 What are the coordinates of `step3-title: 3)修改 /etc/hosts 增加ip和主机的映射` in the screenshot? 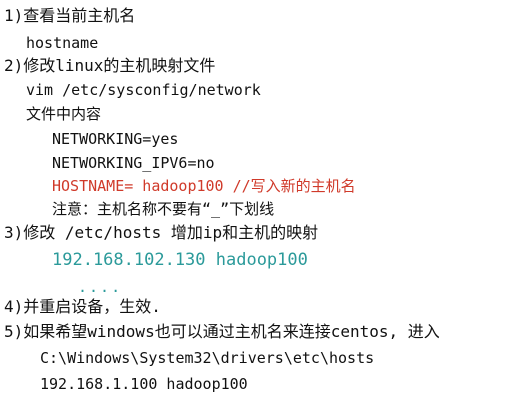 It's located at (161, 232).